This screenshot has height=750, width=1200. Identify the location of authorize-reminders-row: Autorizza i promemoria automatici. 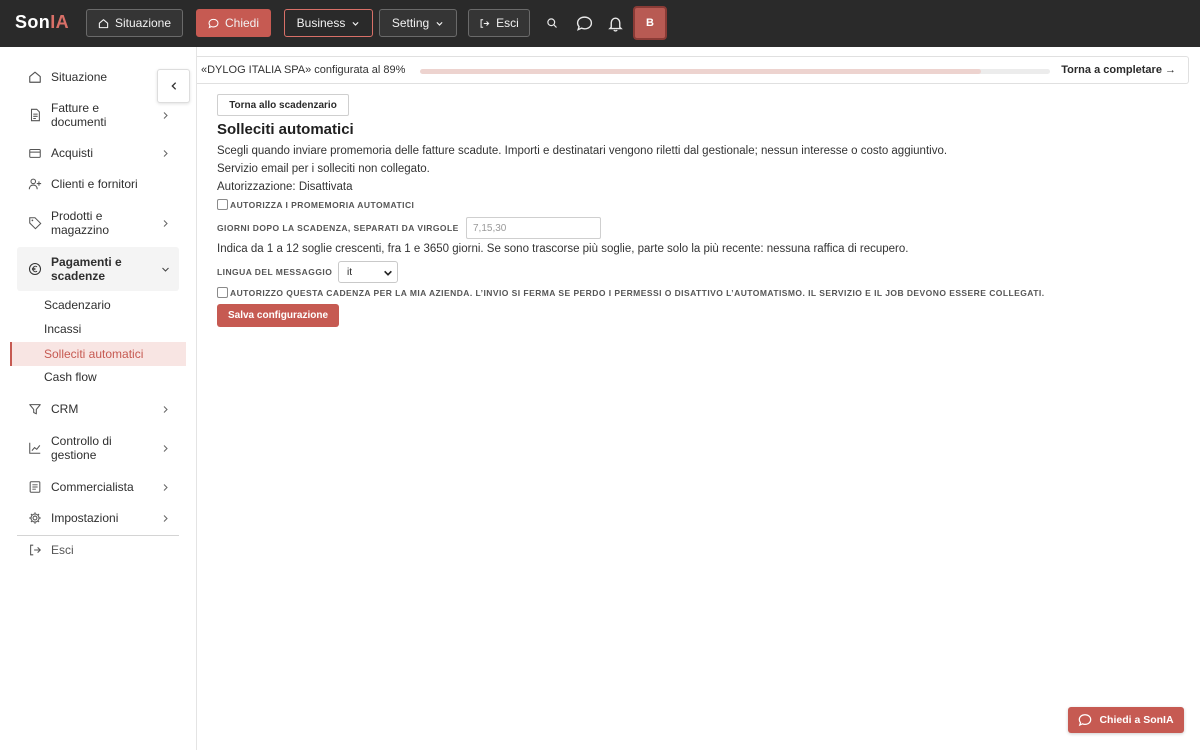
(315, 204).